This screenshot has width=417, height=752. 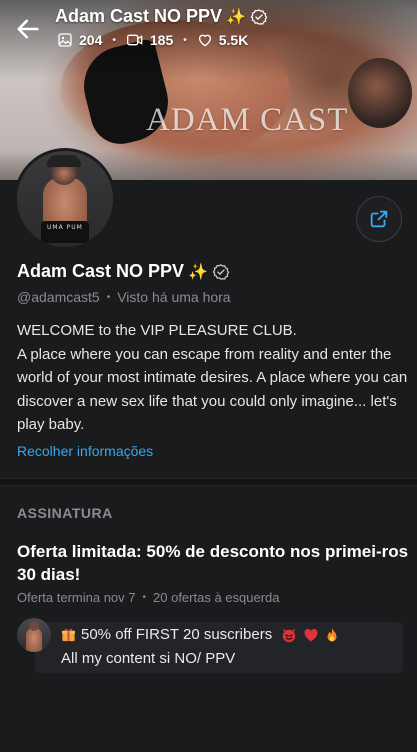 What do you see at coordinates (139, 16) in the screenshot?
I see `header-title-text: Adam Cast NO PPV` at bounding box center [139, 16].